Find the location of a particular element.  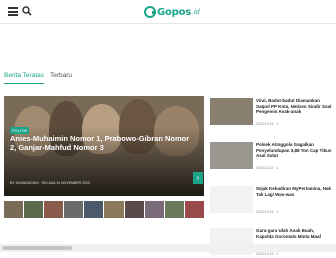

news-tabs: Berita Teratas Terbaru is located at coordinates (38, 78).